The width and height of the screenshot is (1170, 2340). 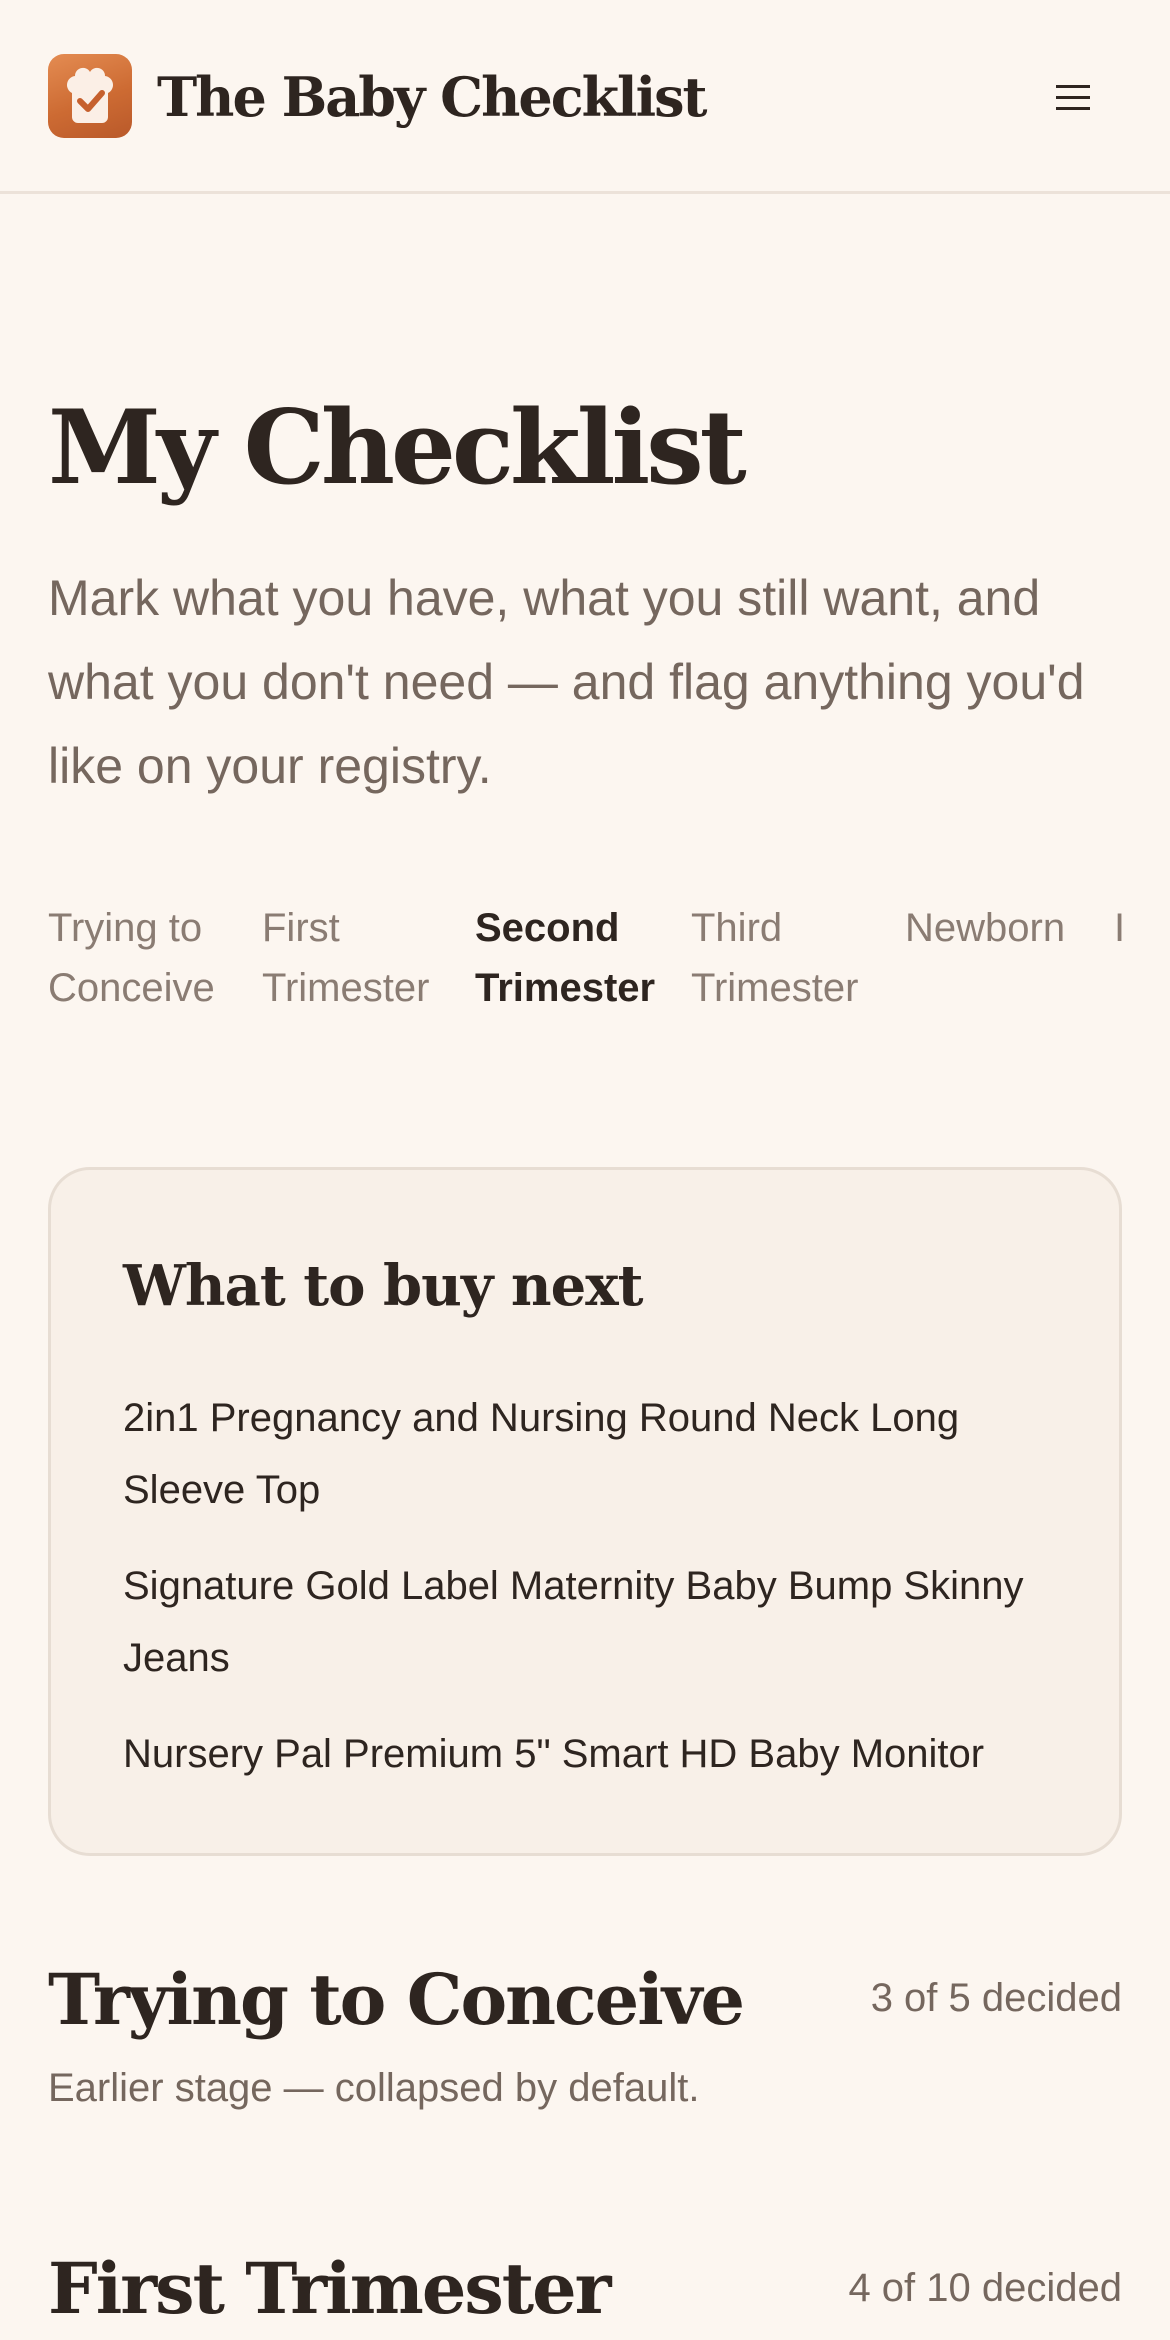 I want to click on page-title: My Checklist, so click(x=397, y=448).